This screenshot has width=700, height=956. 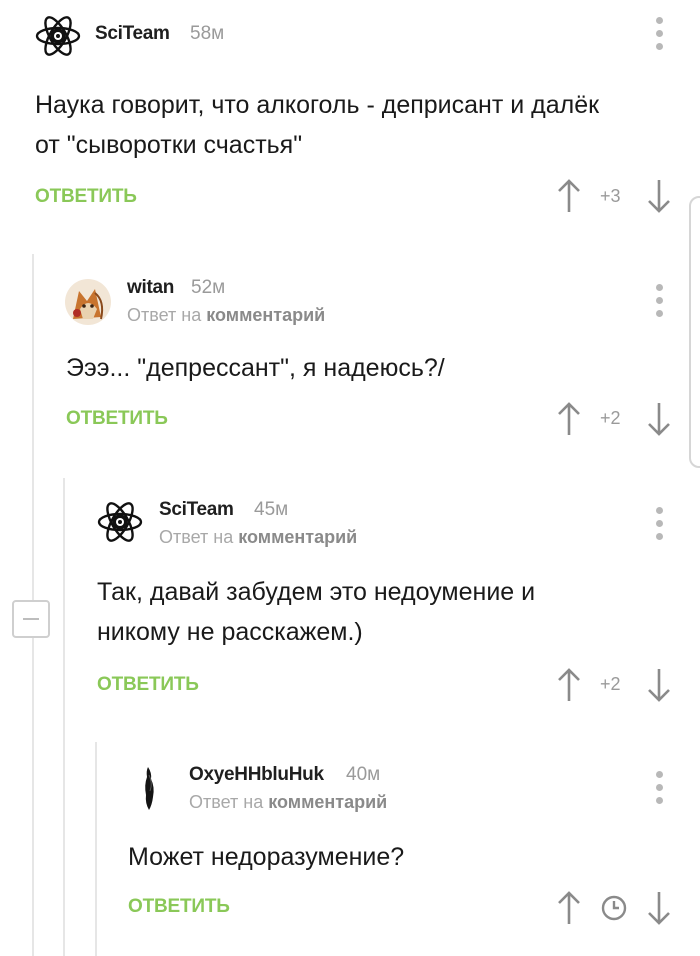 I want to click on clock-icon, so click(x=614, y=908).